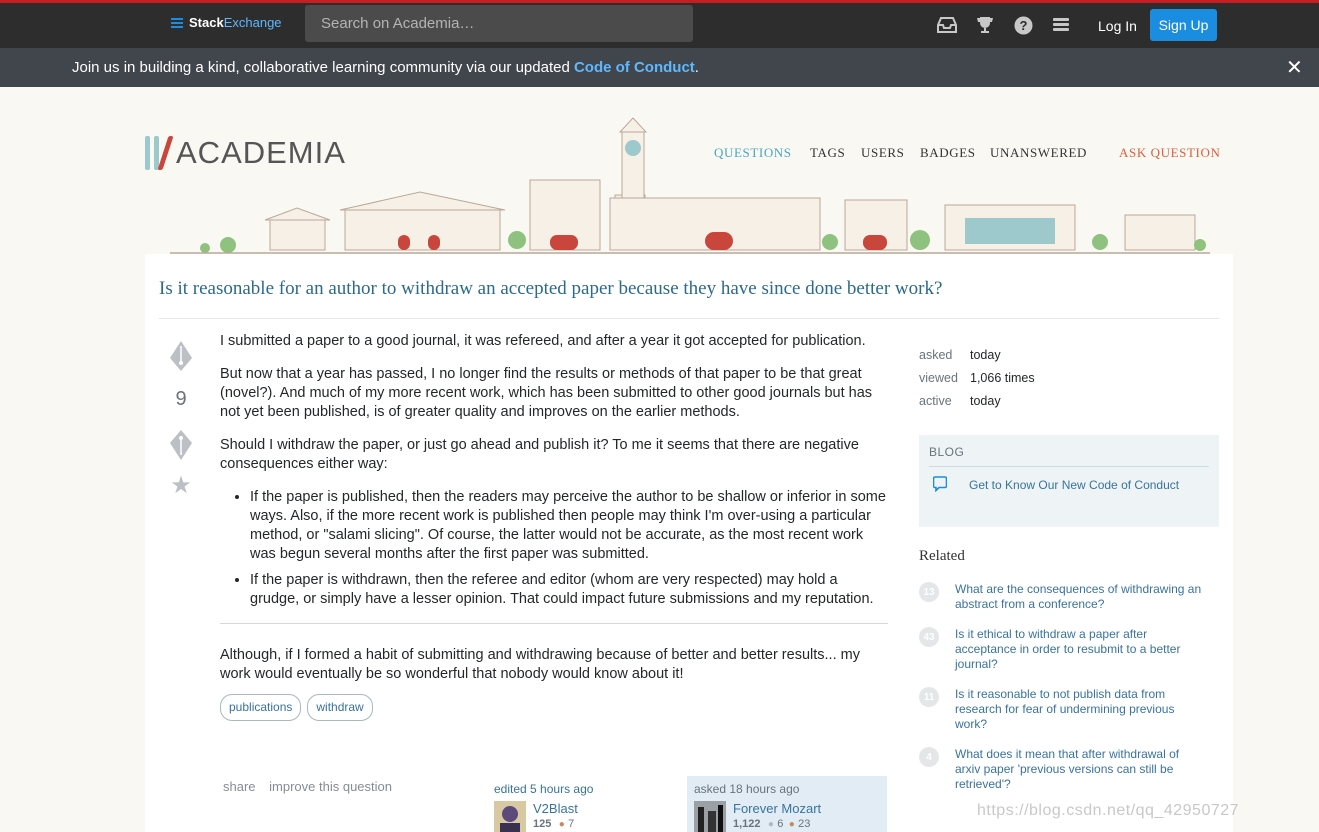 The height and width of the screenshot is (832, 1319). I want to click on asked-prefix: asked, so click(710, 789).